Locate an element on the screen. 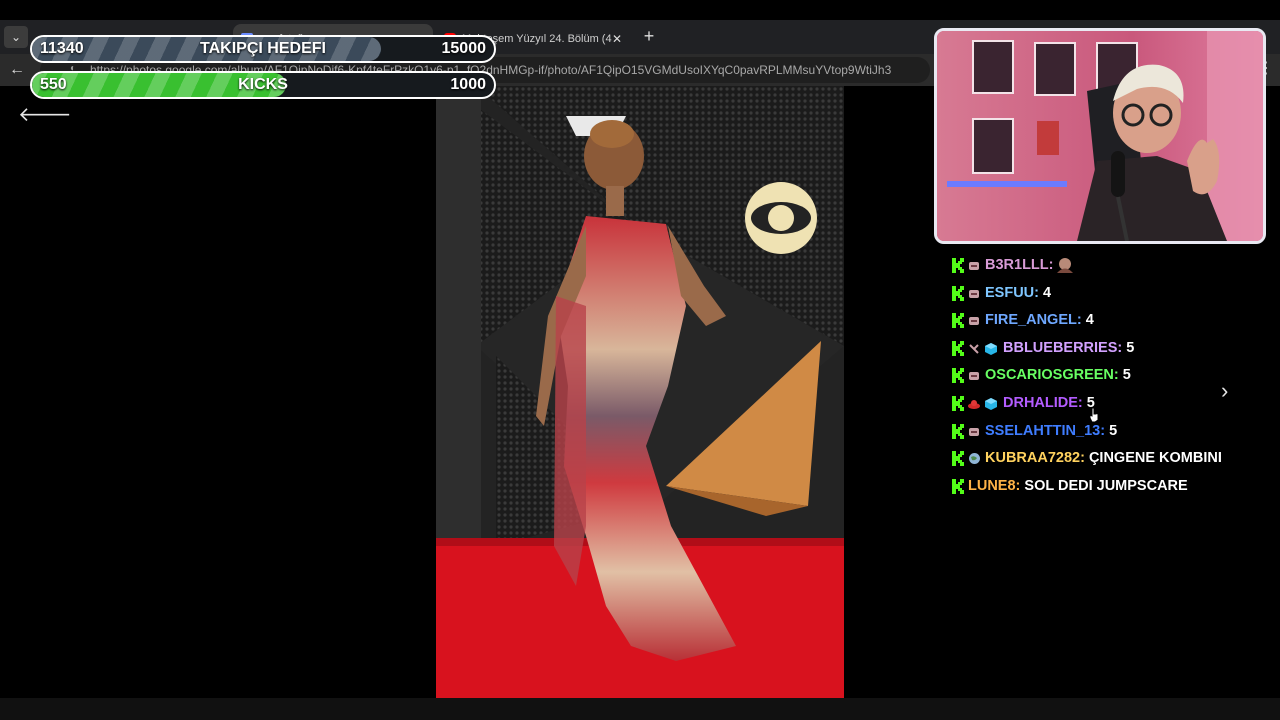  chat-message-text: SOL DEDI JUMPSCARE is located at coordinates (1106, 485).